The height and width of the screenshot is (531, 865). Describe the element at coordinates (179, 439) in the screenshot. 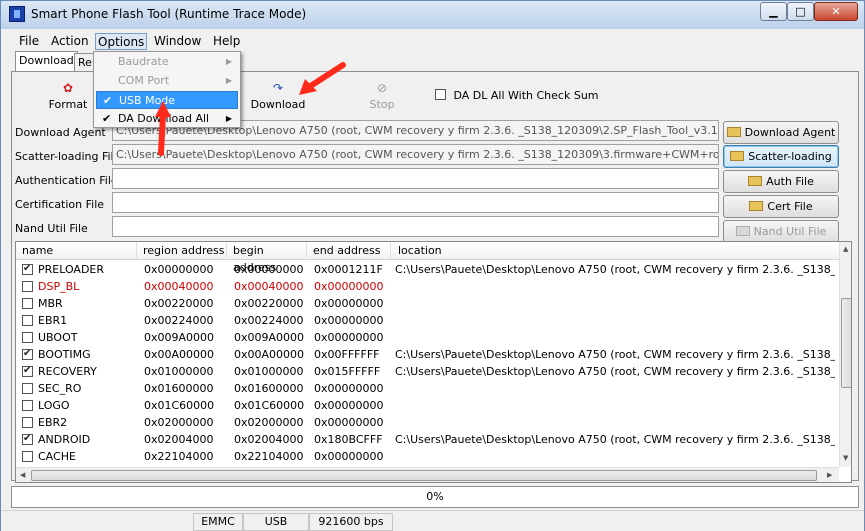

I see `cell-region: 0x02004000` at that location.